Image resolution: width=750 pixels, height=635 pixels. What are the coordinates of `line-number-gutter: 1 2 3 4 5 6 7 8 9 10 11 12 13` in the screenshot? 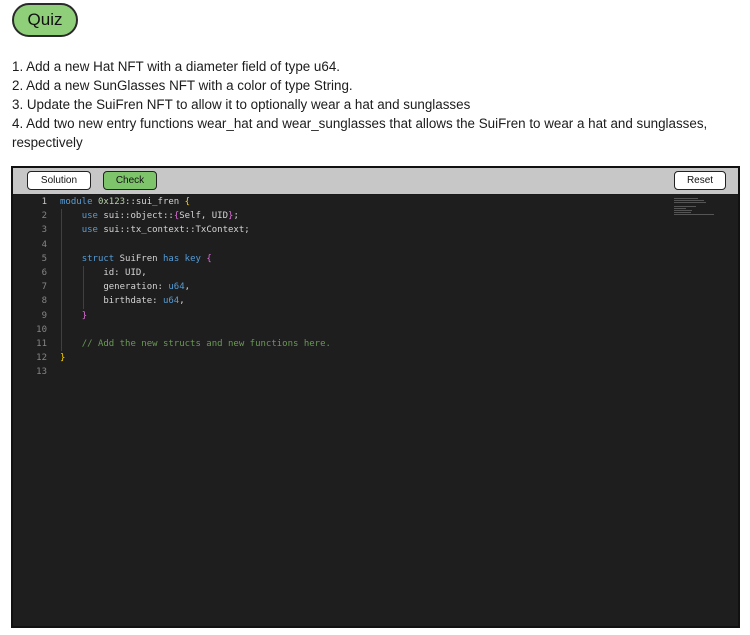 It's located at (30, 287).